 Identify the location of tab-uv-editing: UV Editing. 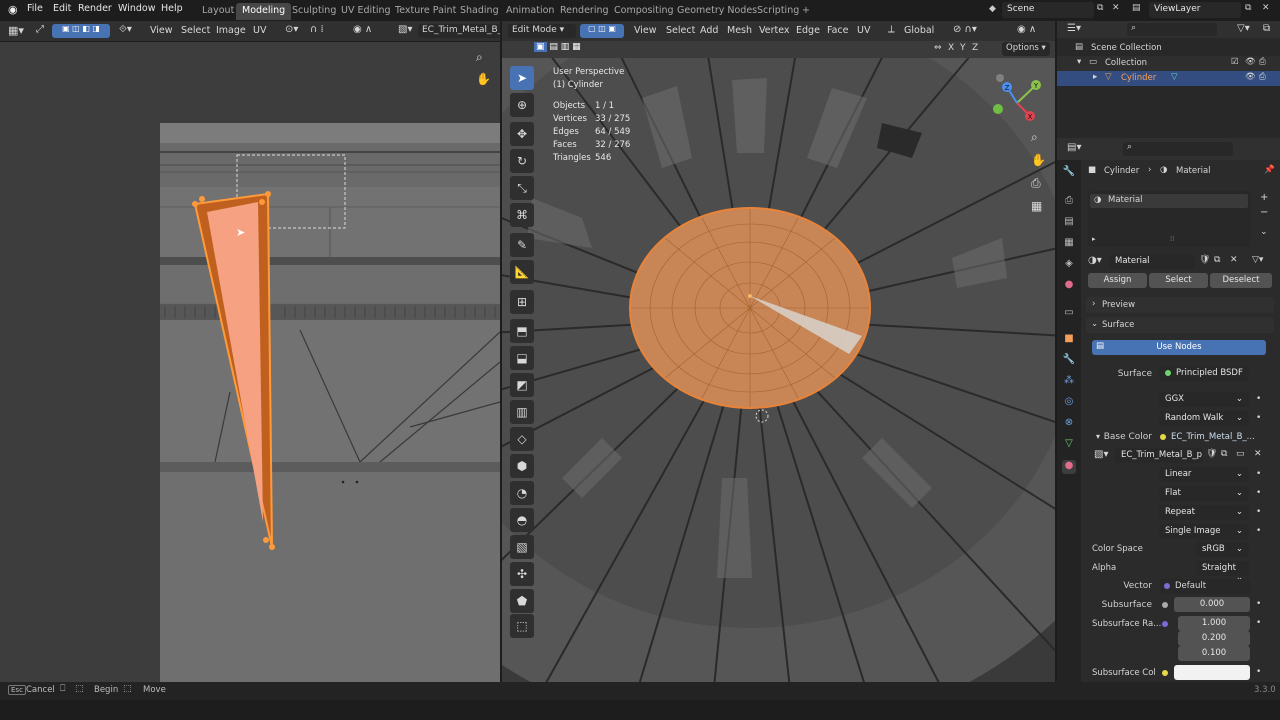
(366, 11).